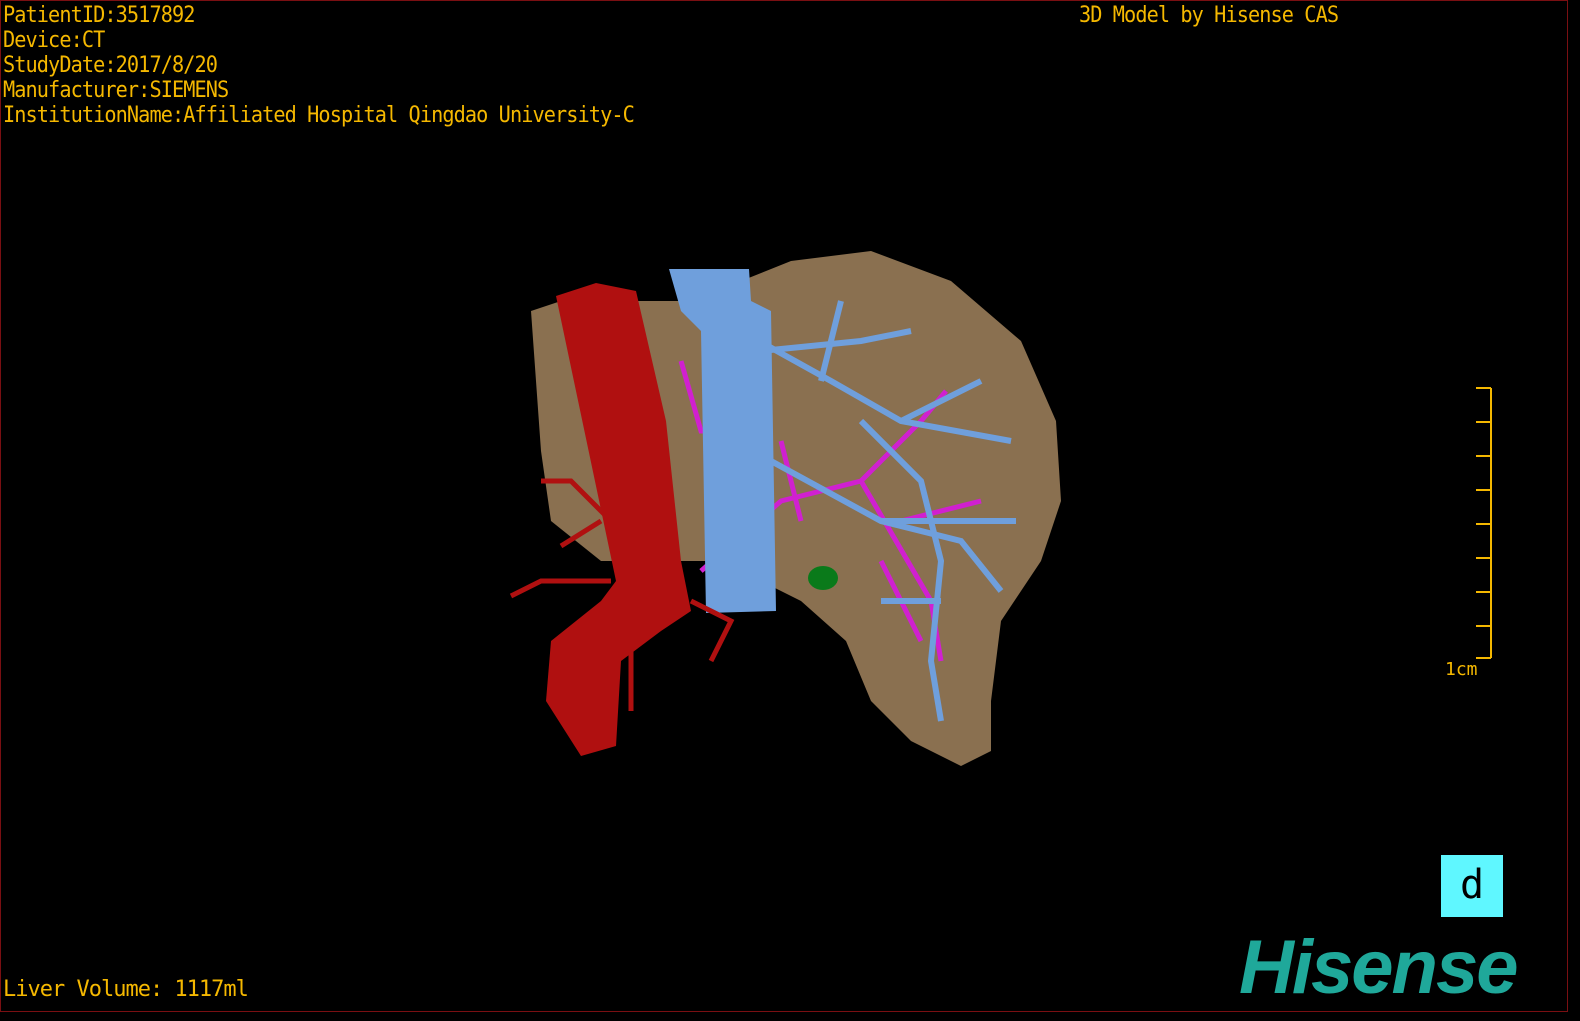  What do you see at coordinates (1209, 15) in the screenshot?
I see `model-credit: 3D Model by Hisense CAS` at bounding box center [1209, 15].